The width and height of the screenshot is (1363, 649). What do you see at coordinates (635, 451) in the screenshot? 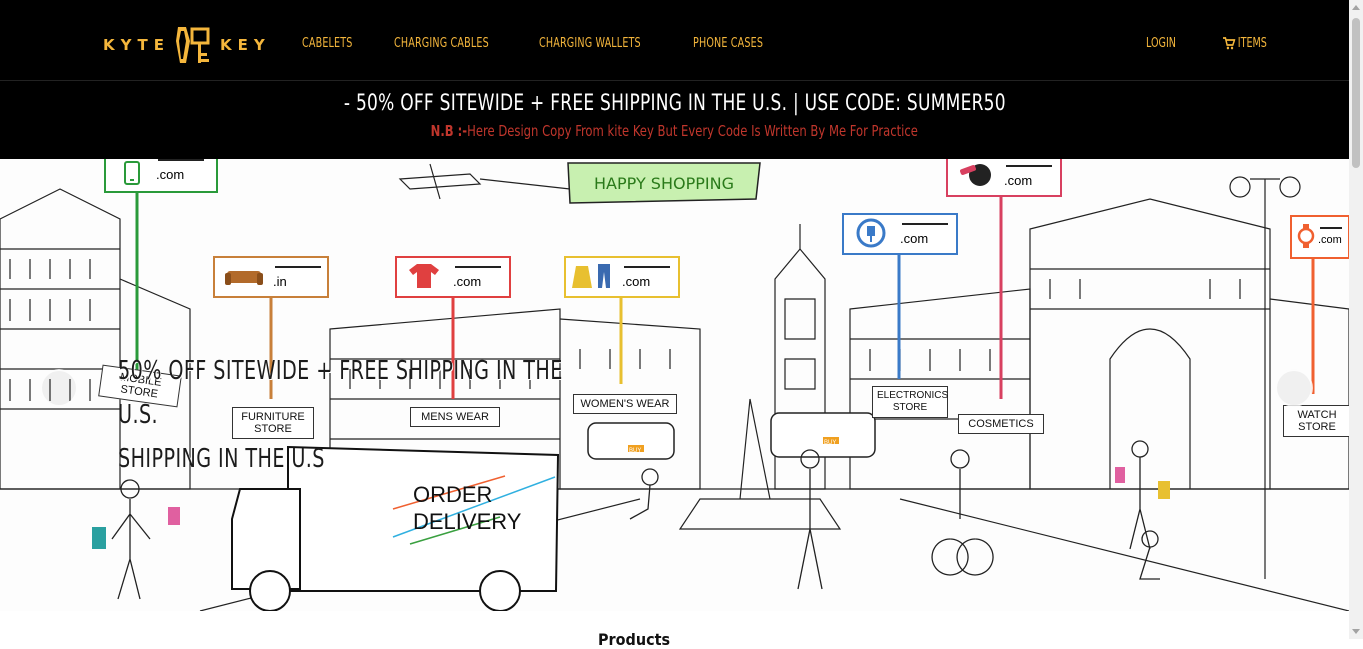
I see `buy-label-1: BUY` at bounding box center [635, 451].